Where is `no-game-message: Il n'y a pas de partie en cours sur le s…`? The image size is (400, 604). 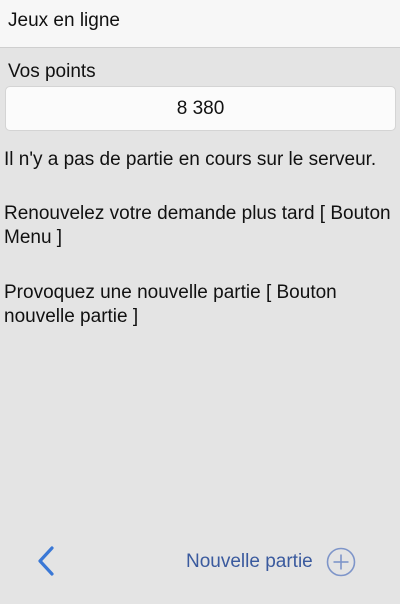
no-game-message: Il n'y a pas de partie en cours sur le s… is located at coordinates (190, 159).